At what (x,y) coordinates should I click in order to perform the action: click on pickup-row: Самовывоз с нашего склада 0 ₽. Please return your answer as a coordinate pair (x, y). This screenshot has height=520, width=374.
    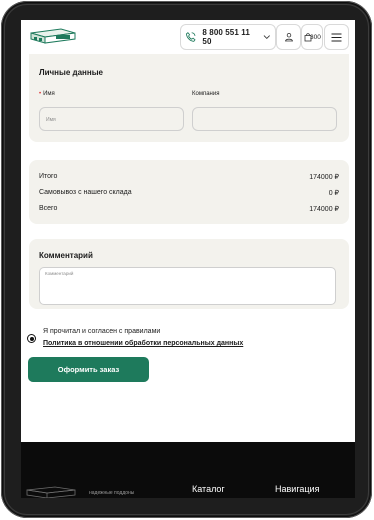
    Looking at the image, I should click on (189, 193).